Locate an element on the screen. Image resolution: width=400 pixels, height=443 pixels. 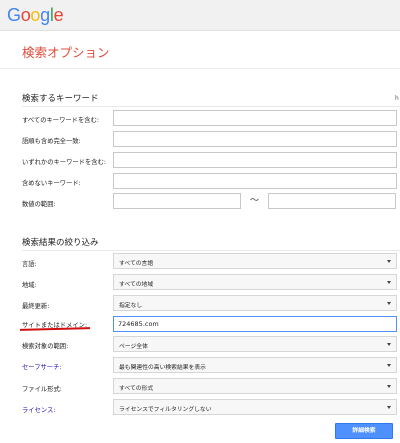
logo-letter: G is located at coordinates (14, 15).